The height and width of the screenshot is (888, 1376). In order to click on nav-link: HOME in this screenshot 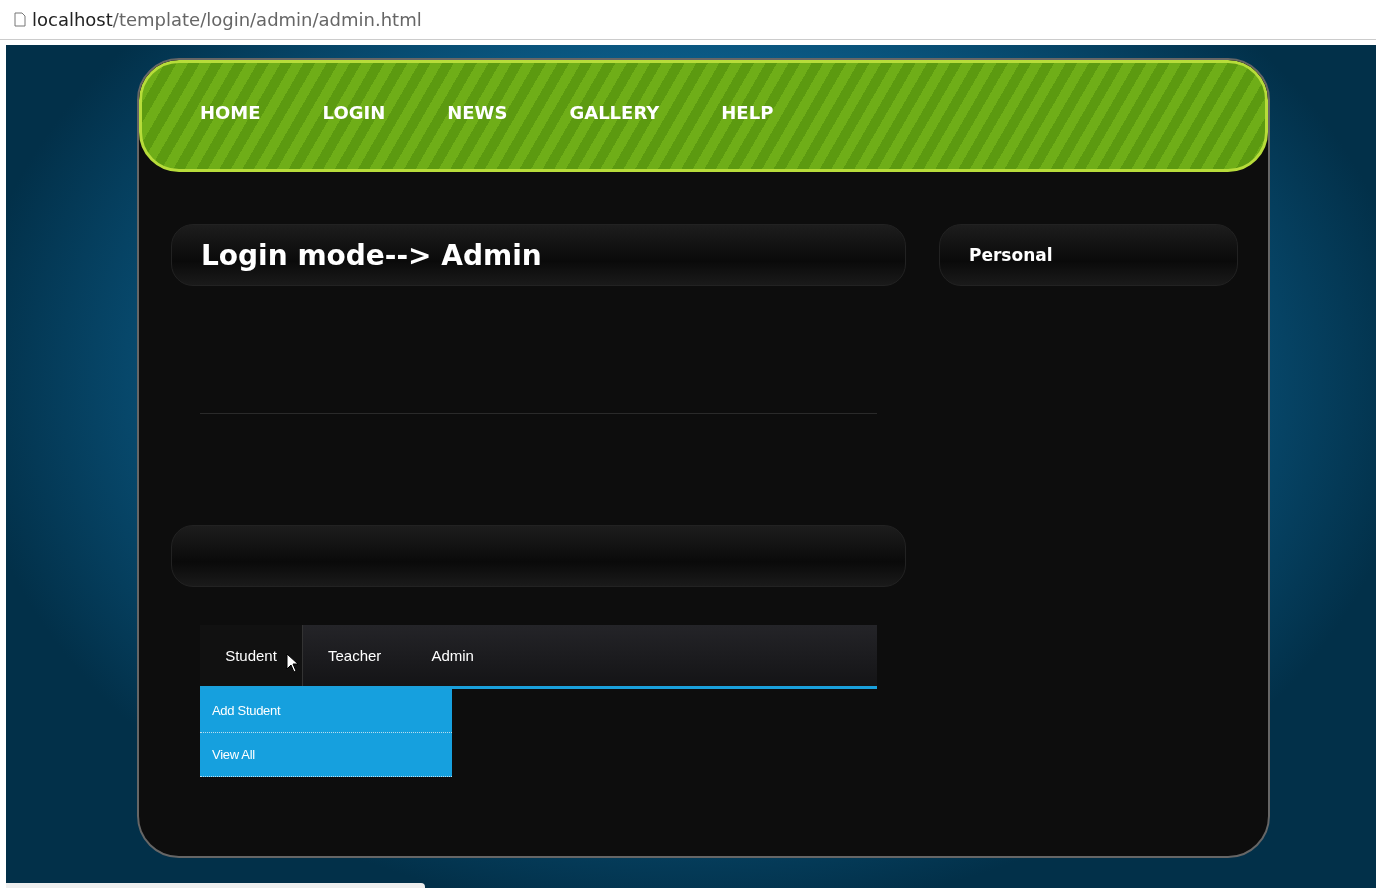, I will do `click(230, 116)`.